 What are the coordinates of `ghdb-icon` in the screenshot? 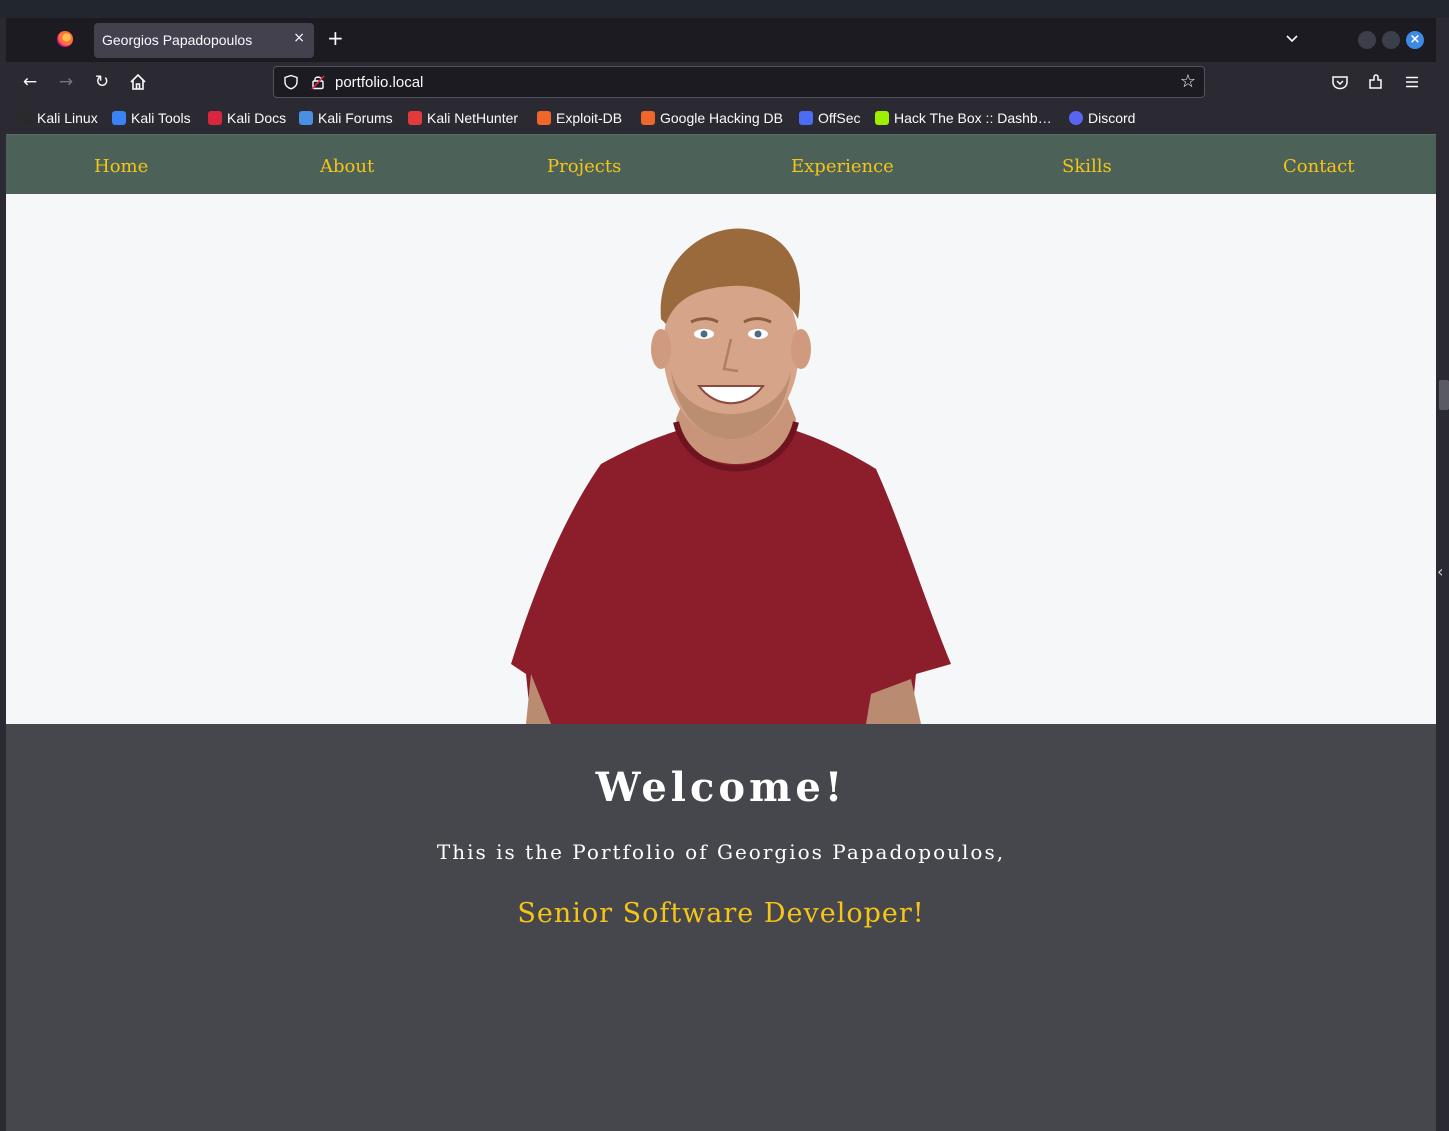 It's located at (648, 118).